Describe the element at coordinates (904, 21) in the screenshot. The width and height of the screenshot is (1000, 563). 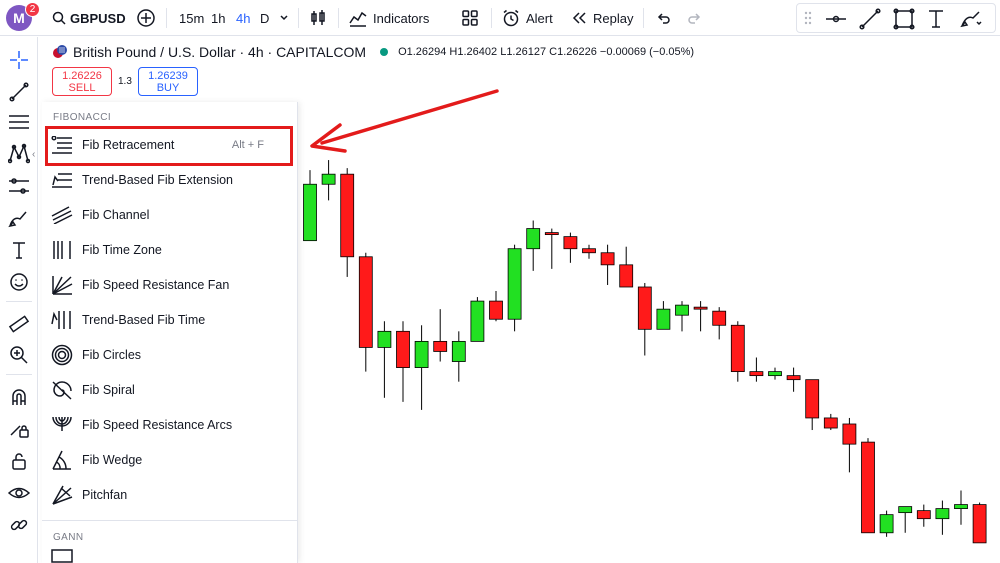
I see `rectangle-icon` at that location.